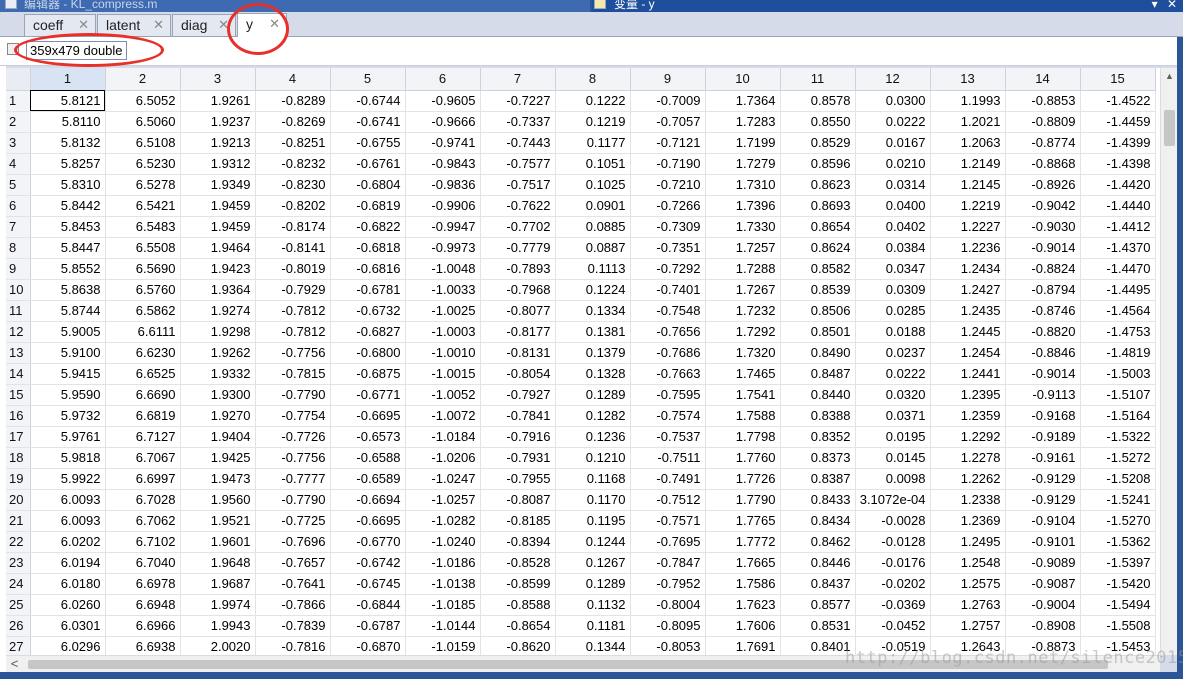  I want to click on table-cell: 1.7320, so click(743, 353).